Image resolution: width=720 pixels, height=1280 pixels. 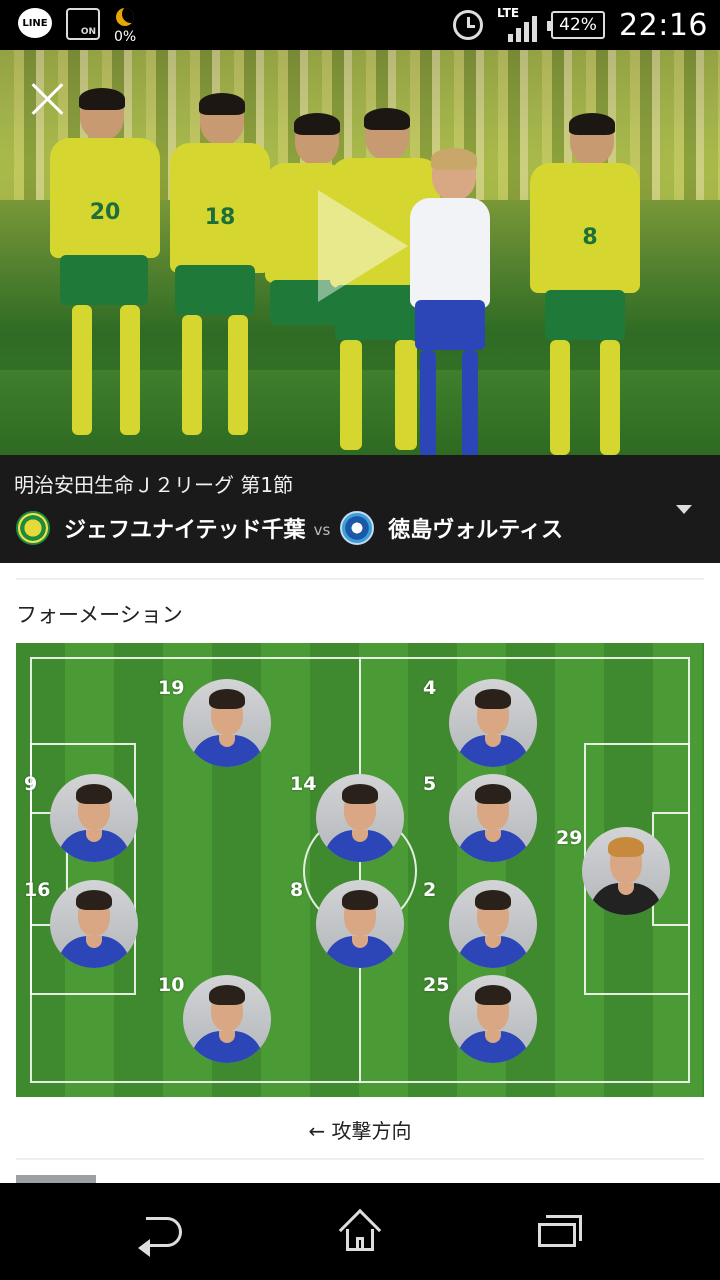 What do you see at coordinates (560, 1232) in the screenshot?
I see `recent-apps-icon` at bounding box center [560, 1232].